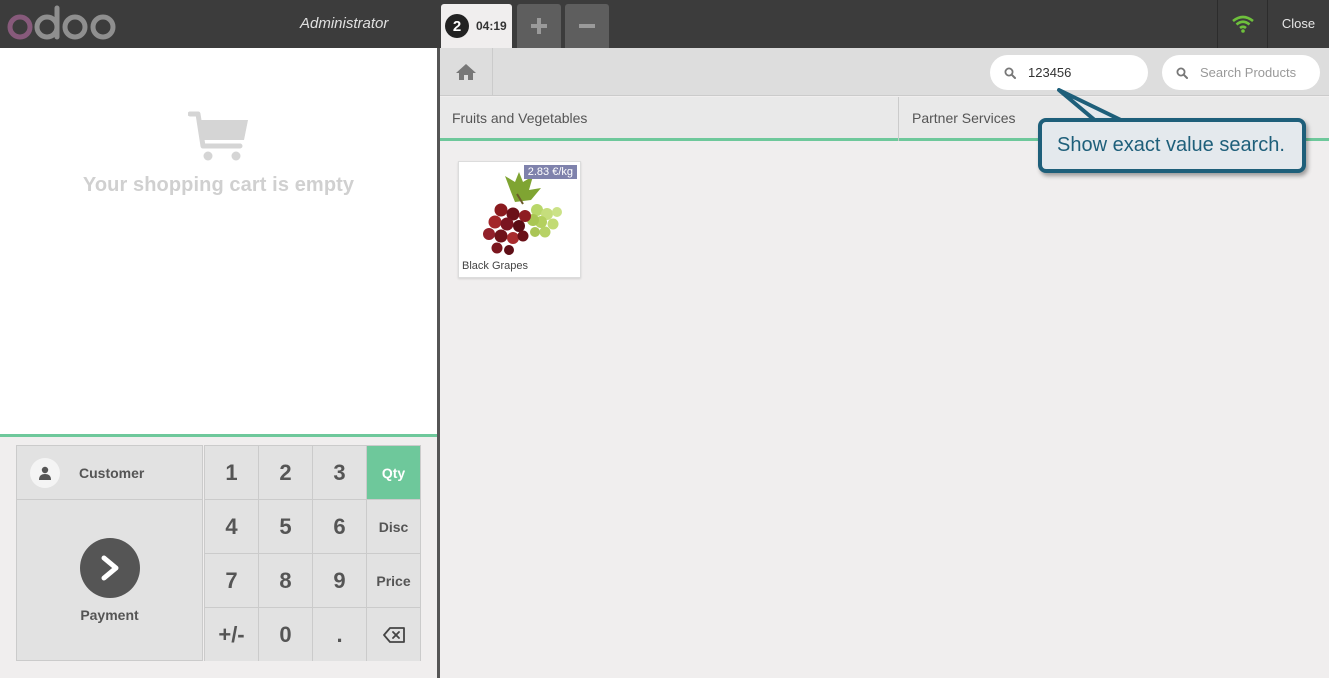 This screenshot has width=1329, height=678. Describe the element at coordinates (550, 172) in the screenshot. I see `product-price-tag: 2.83 €/kg` at that location.